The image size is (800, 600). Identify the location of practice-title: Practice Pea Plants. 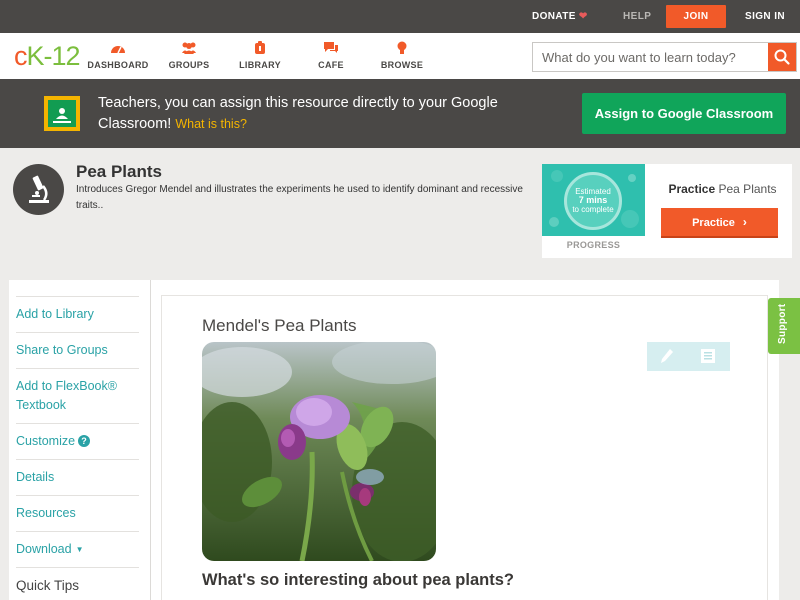
(722, 189).